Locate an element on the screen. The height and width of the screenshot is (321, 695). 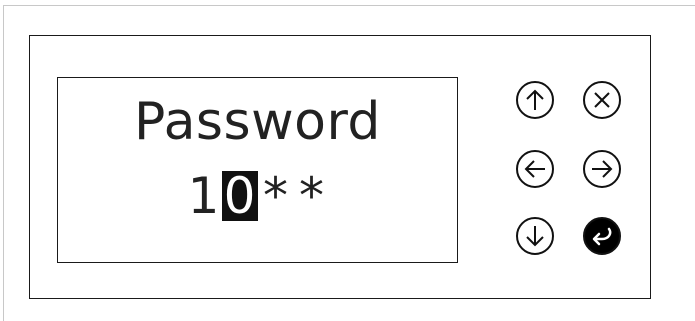
cancel-button is located at coordinates (602, 100).